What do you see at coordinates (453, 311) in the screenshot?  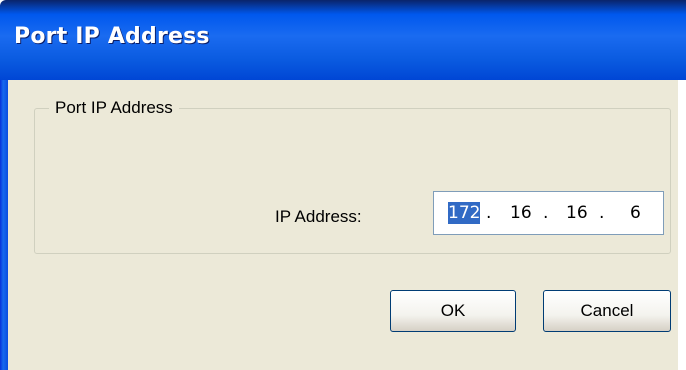 I see `ok-button: OK` at bounding box center [453, 311].